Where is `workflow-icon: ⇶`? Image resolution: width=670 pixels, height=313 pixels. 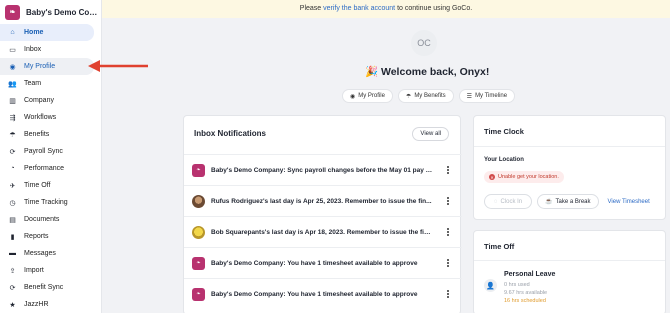
workflow-icon: ⇶ is located at coordinates (12, 118).